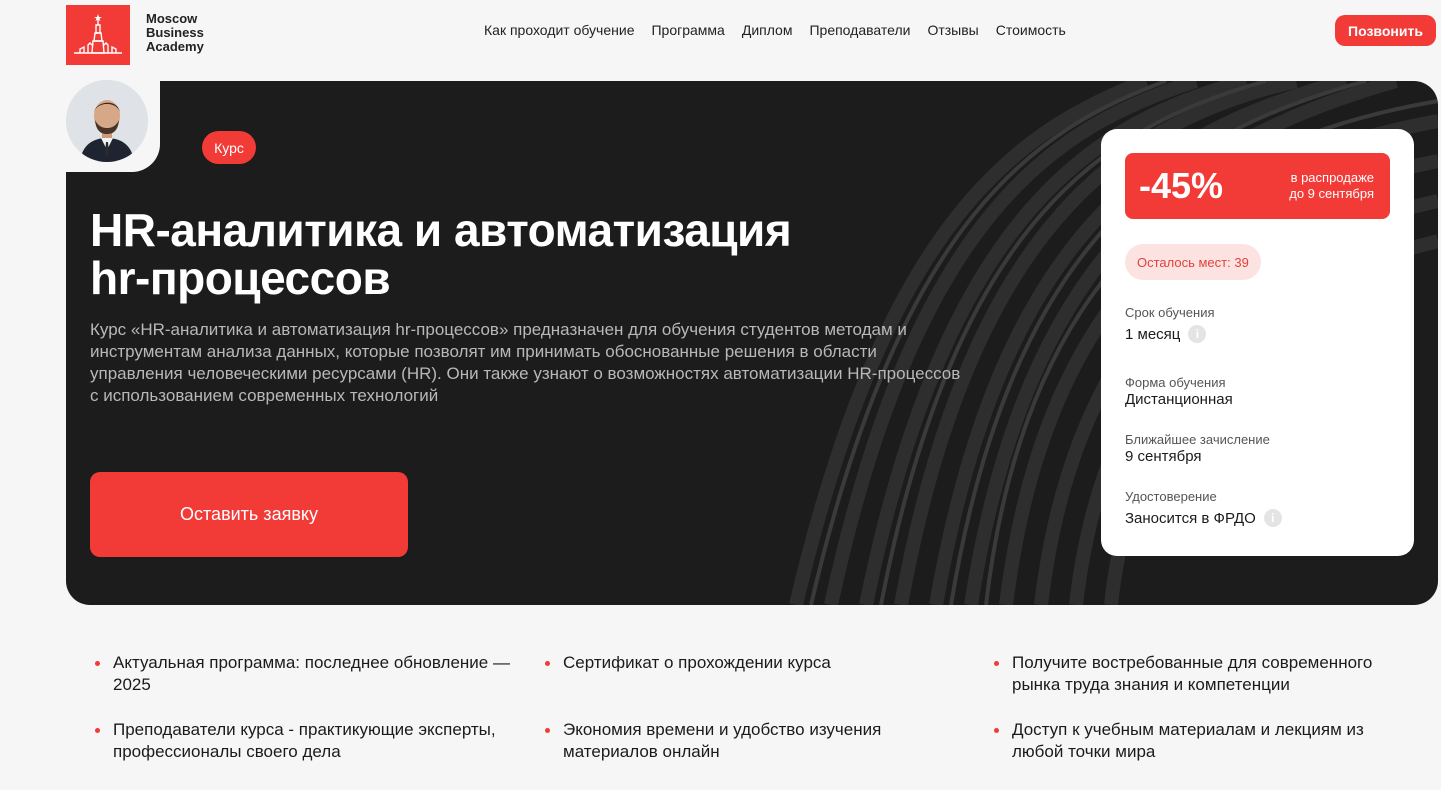 The width and height of the screenshot is (1441, 790). I want to click on enrollment-value: 9 сентября, so click(1163, 456).